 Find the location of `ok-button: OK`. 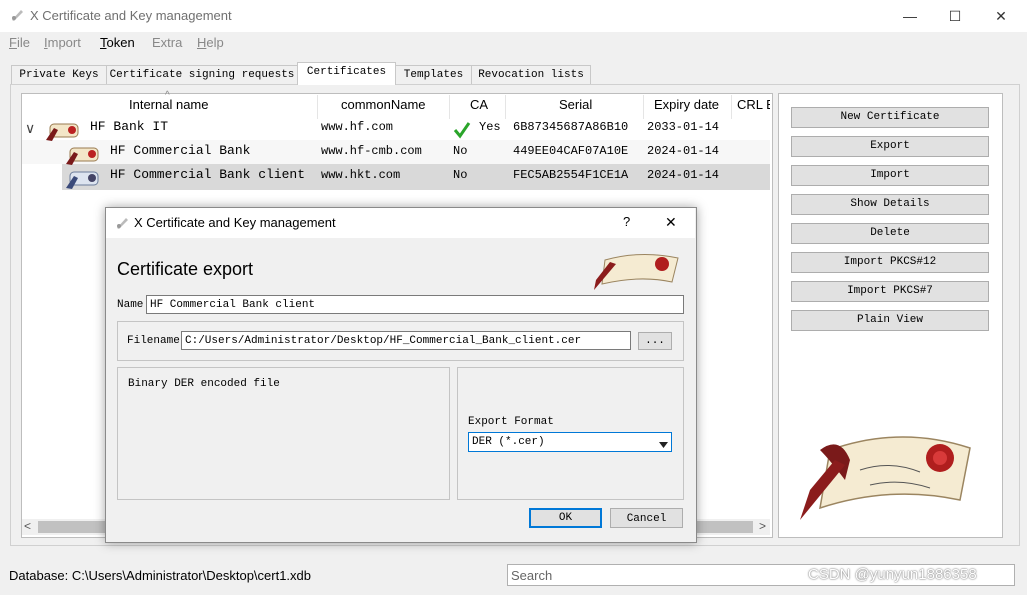

ok-button: OK is located at coordinates (565, 518).